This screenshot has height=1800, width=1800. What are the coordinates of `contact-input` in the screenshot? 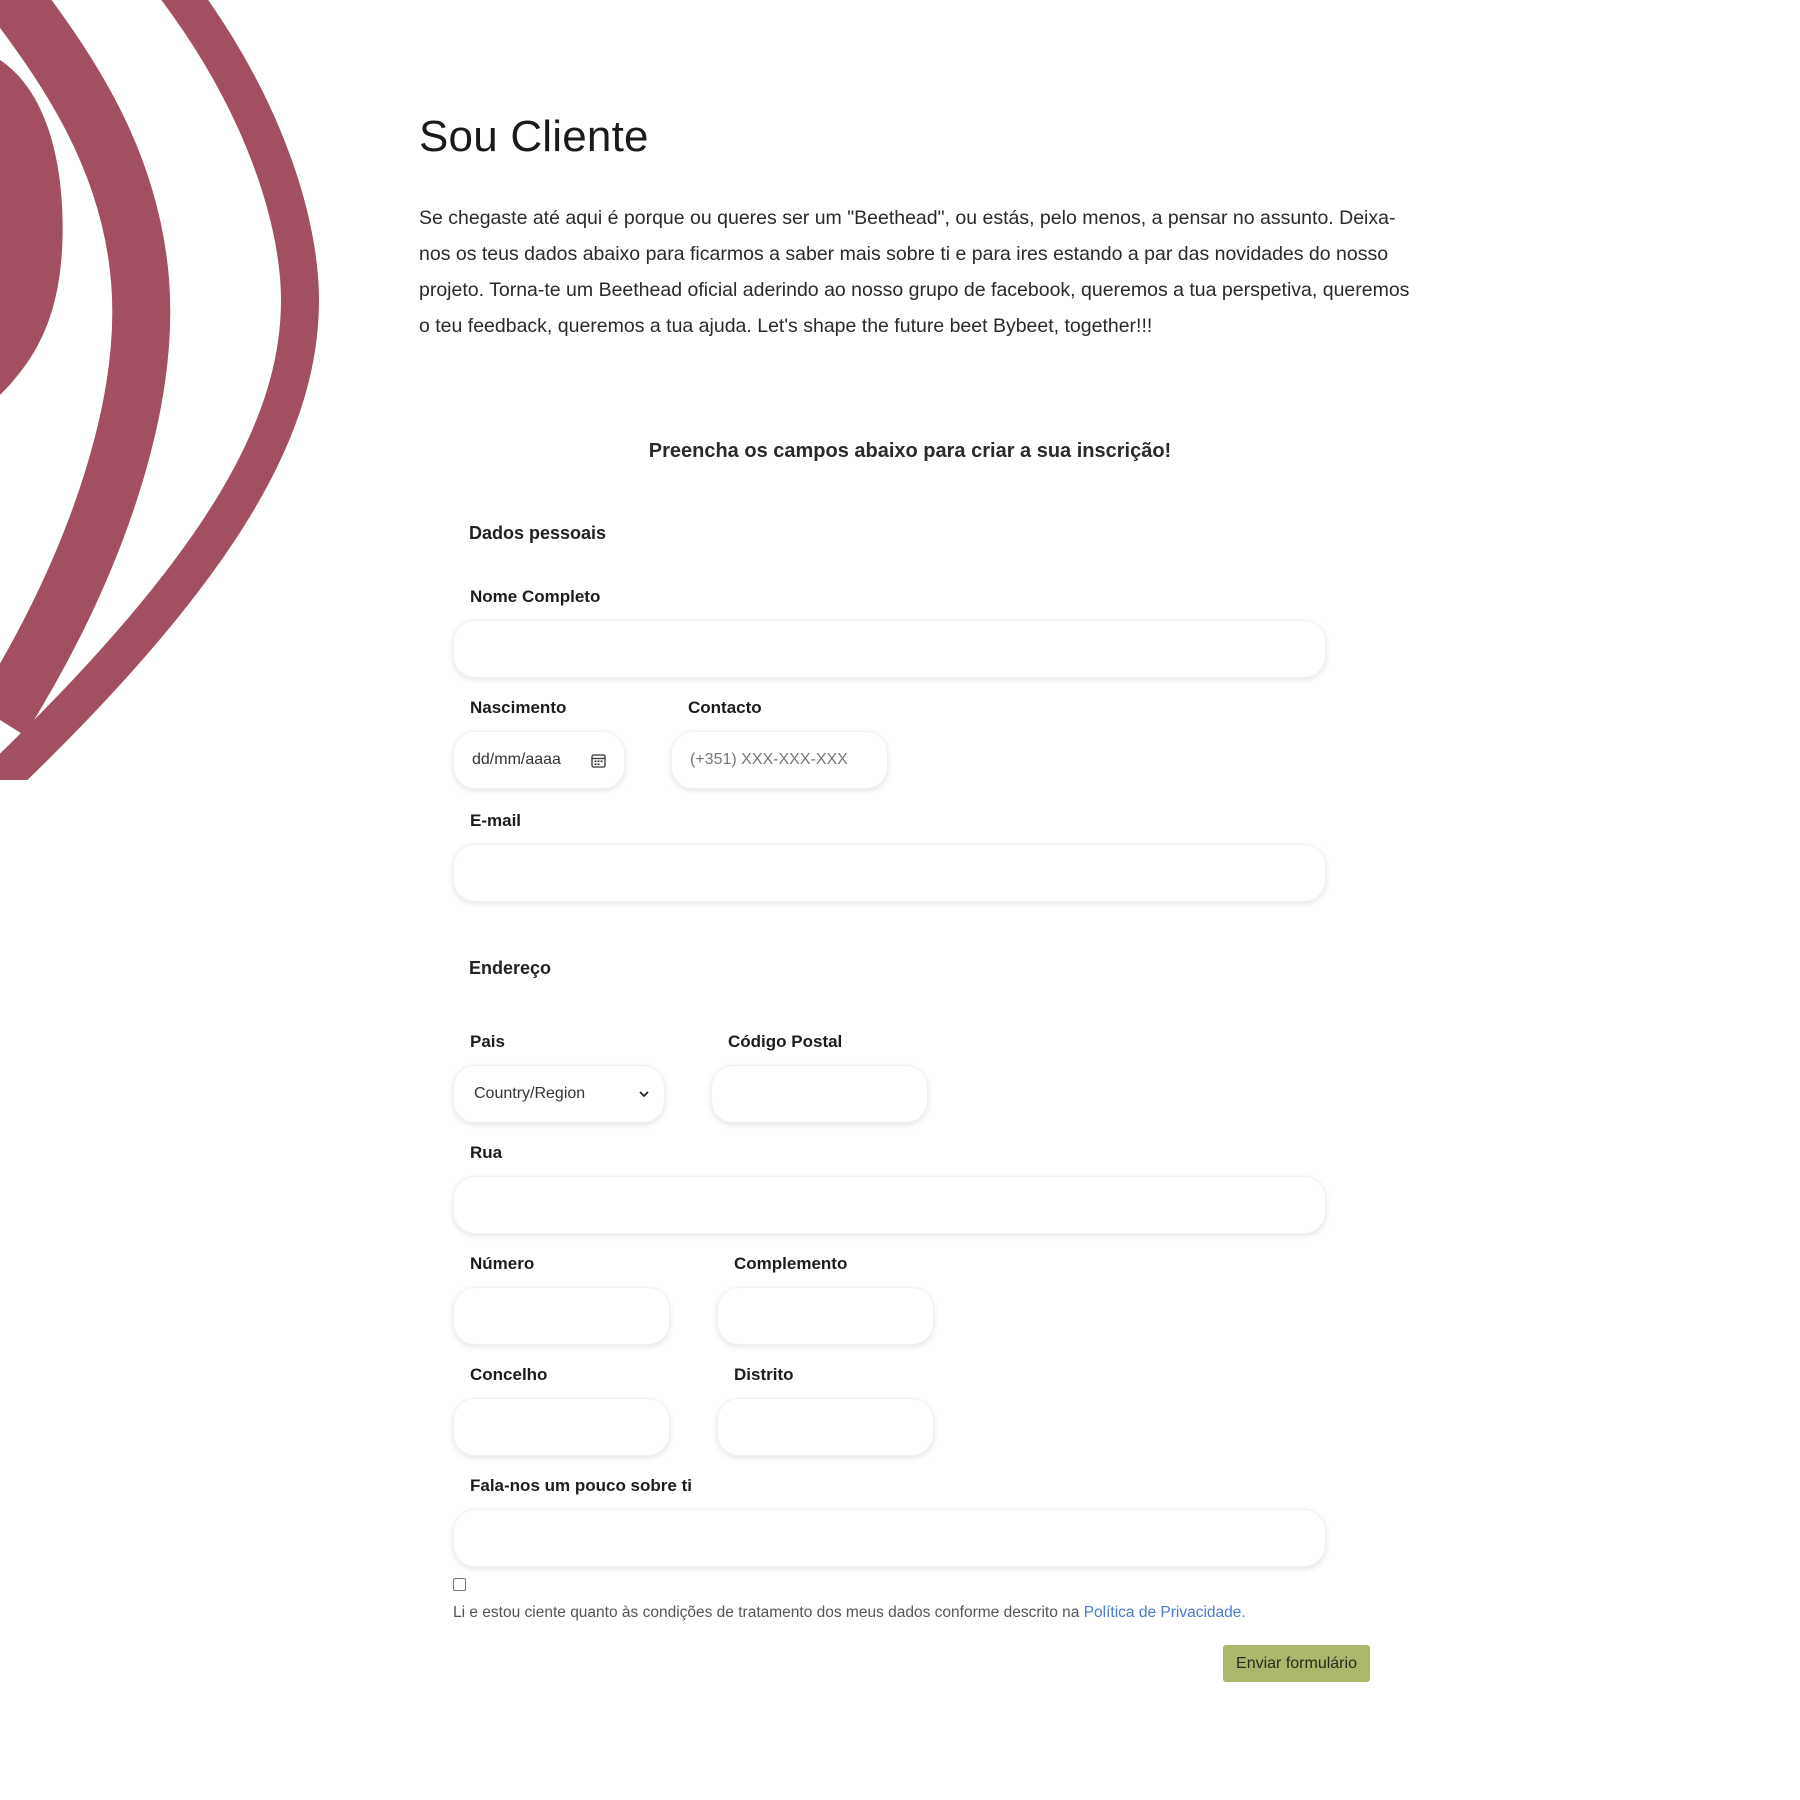 It's located at (779, 760).